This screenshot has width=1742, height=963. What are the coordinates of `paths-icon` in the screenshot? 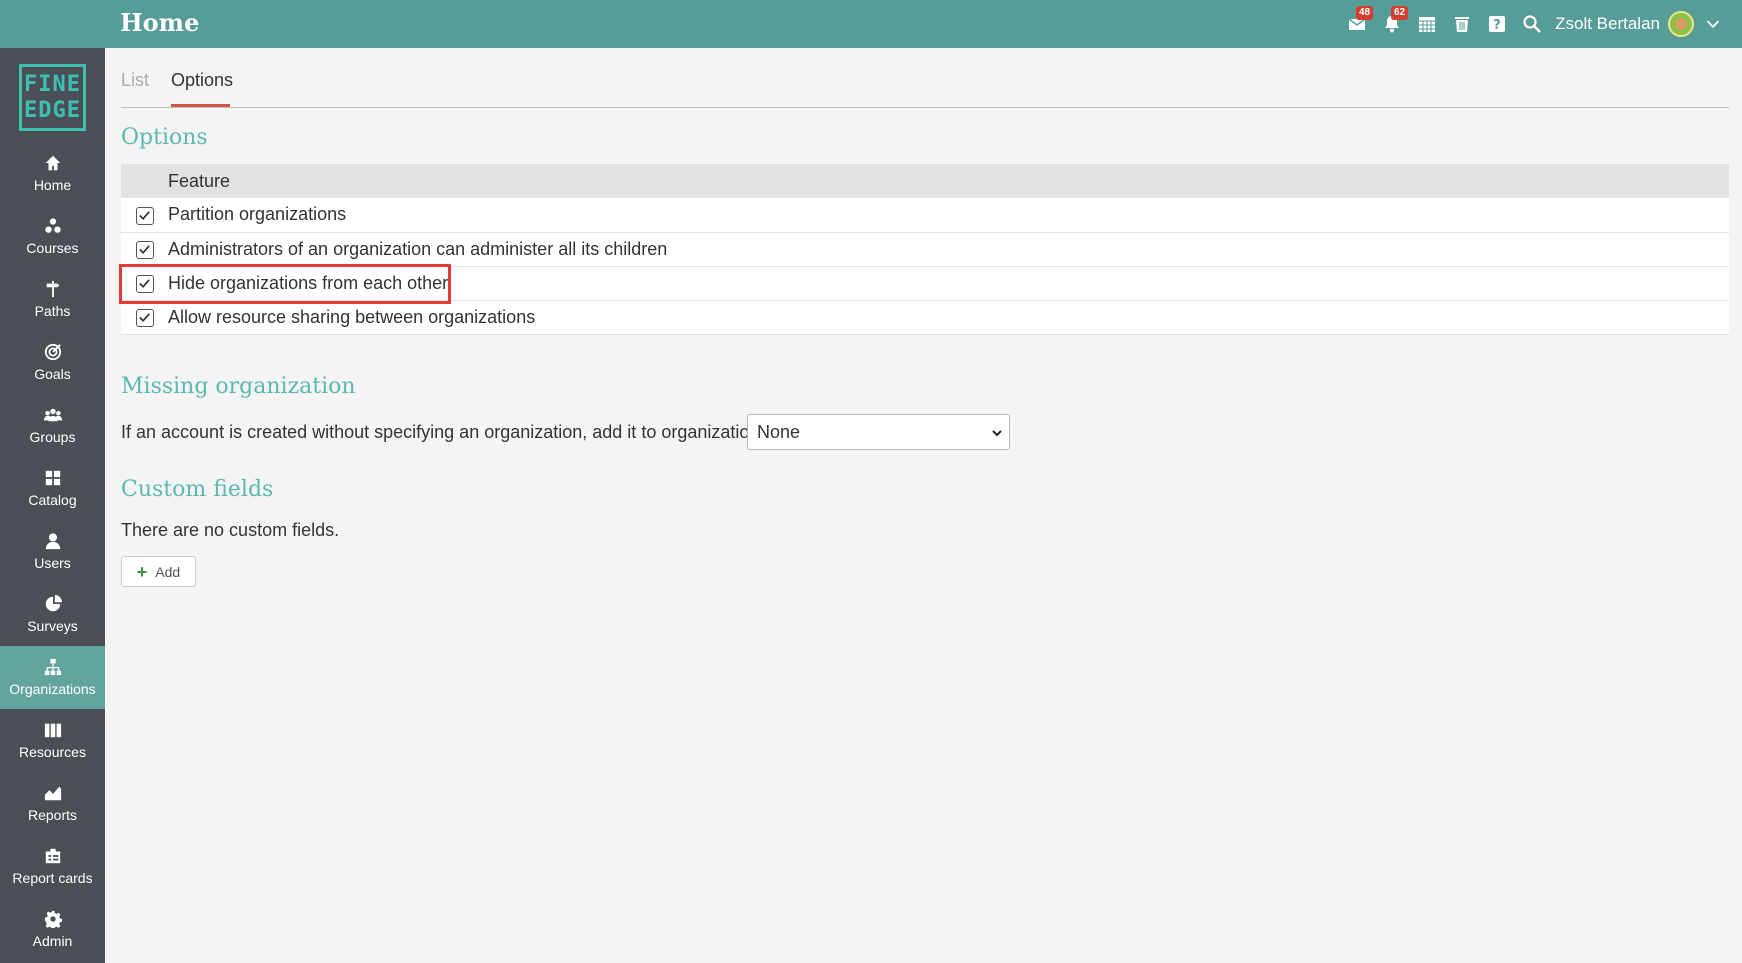 It's located at (52, 289).